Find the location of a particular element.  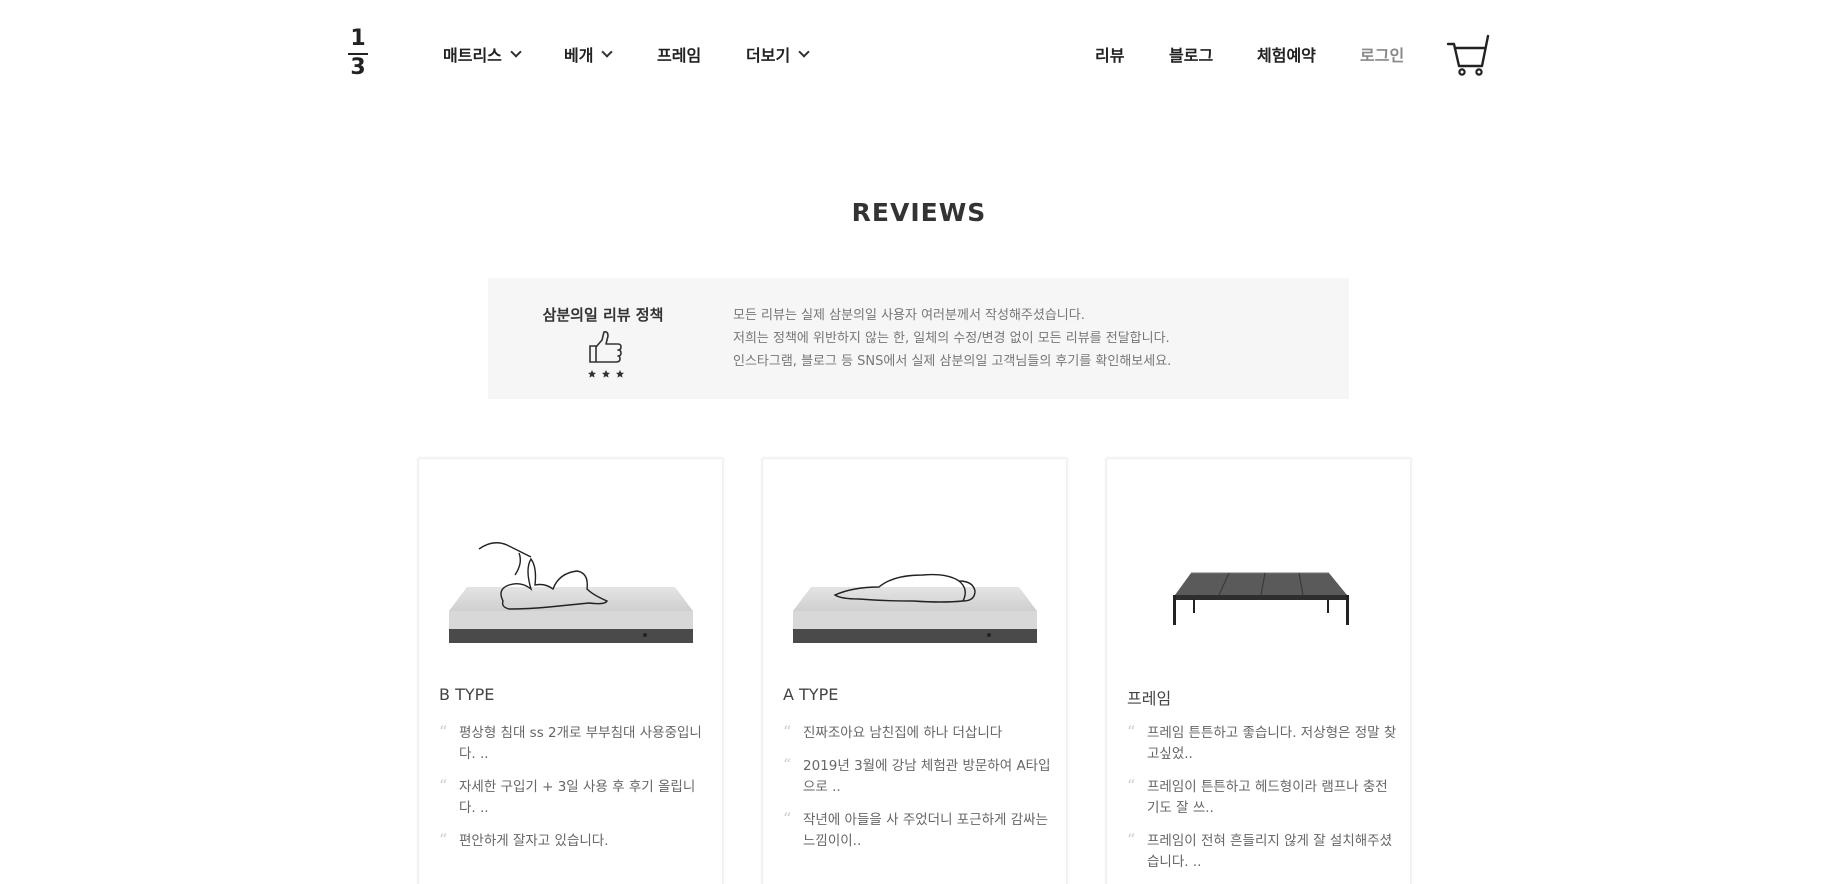

review-text: 평상형 침대 ss 2개로 부부침대 사용중입니다. .. is located at coordinates (580, 743).